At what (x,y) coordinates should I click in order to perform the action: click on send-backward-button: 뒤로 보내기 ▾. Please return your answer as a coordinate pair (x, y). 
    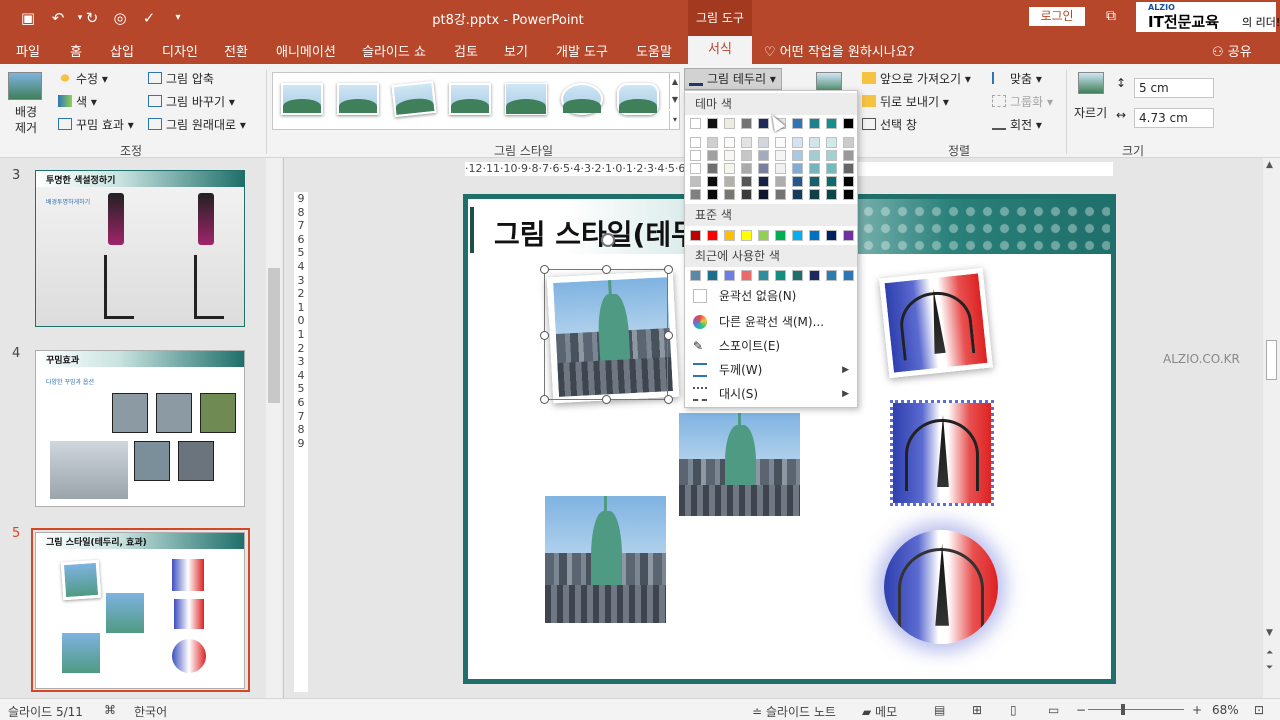
    Looking at the image, I should click on (905, 101).